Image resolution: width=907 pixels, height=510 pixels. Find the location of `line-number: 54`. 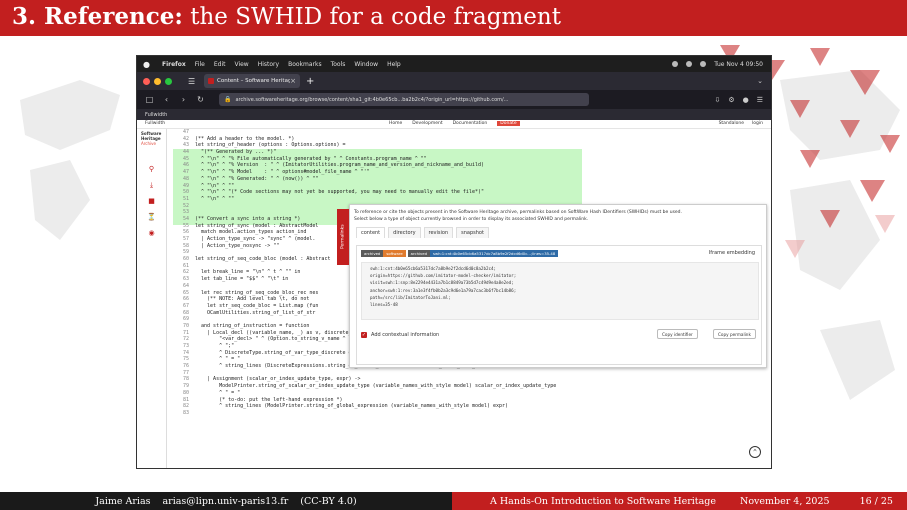

line-number: 54 is located at coordinates (184, 219).